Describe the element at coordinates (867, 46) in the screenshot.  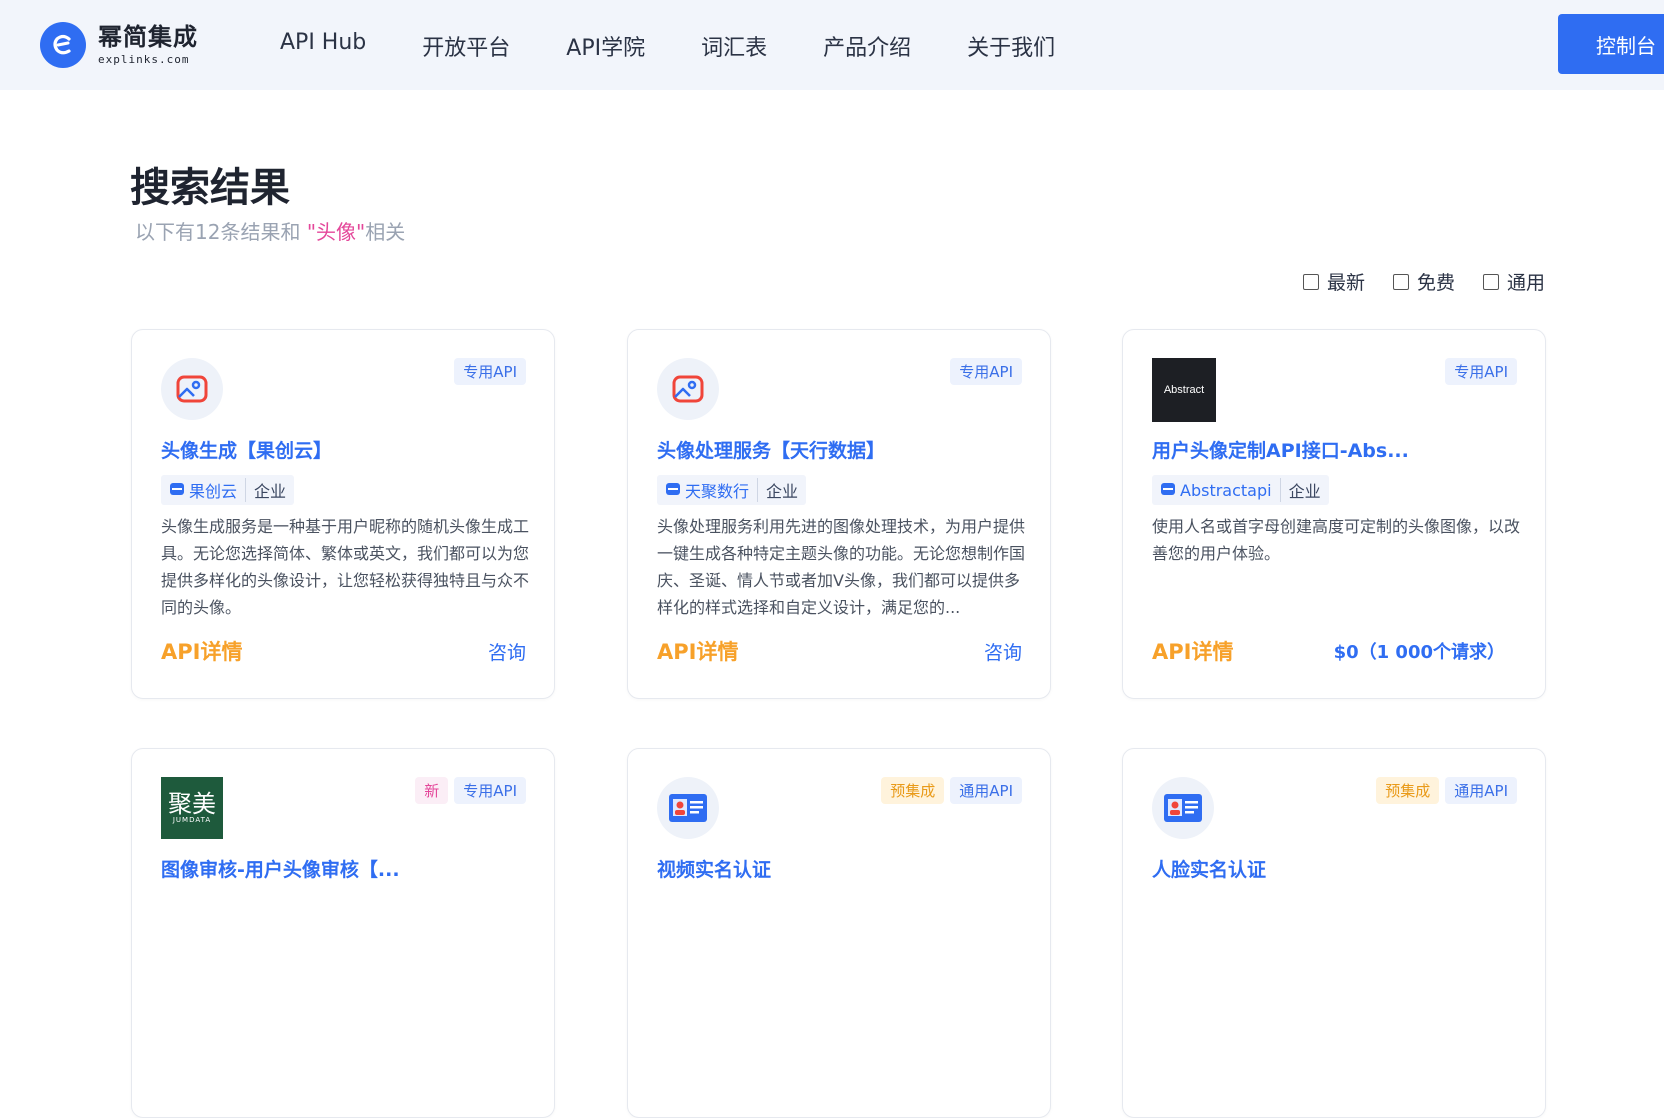
I see `nav-product-intro: 产品介绍` at that location.